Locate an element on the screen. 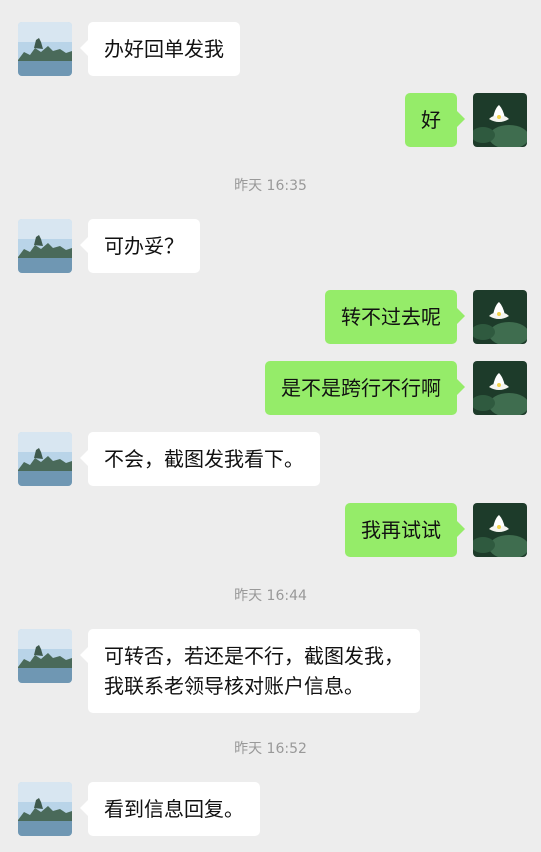  message-bubble: 可办妥？ is located at coordinates (140, 246).